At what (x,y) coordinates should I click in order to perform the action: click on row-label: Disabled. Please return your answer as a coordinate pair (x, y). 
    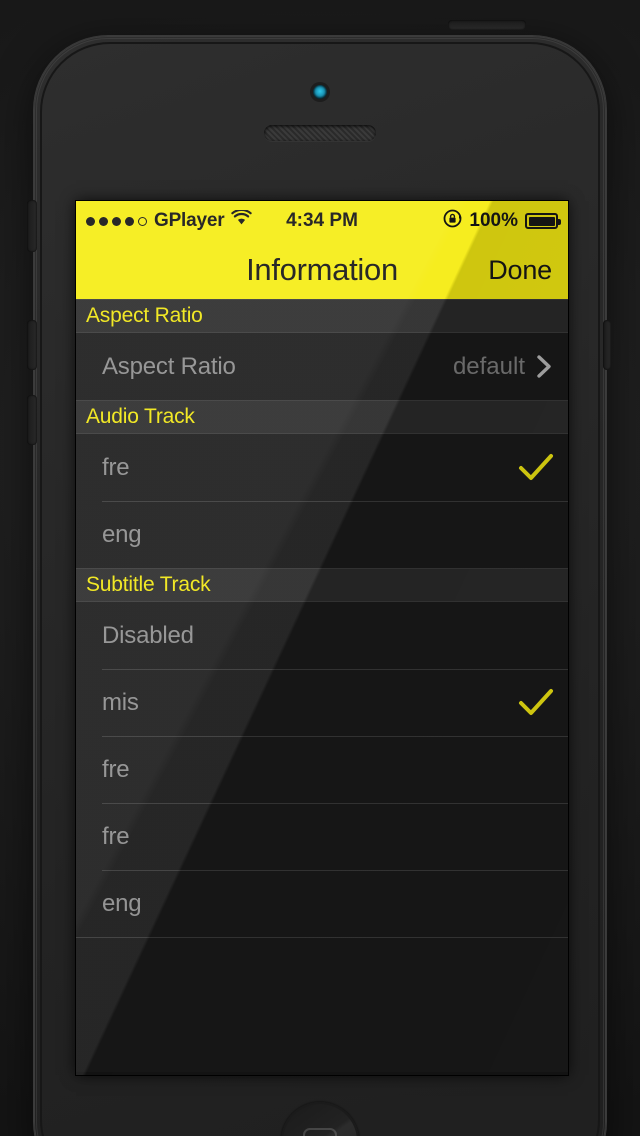
    Looking at the image, I should click on (148, 635).